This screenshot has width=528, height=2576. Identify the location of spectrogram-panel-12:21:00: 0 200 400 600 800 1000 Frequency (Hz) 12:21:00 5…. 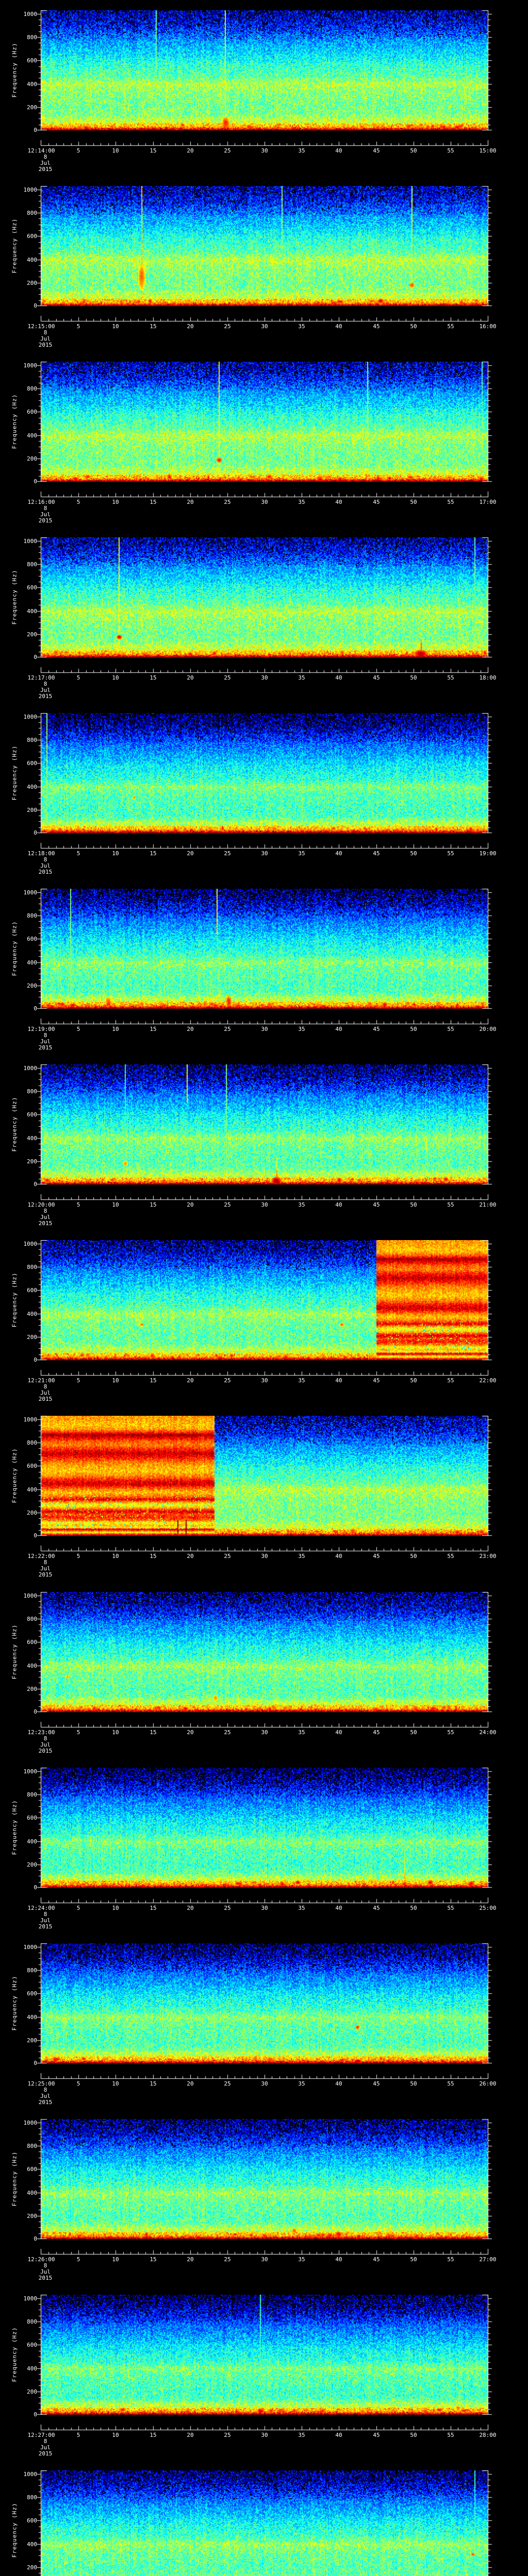
(264, 1328).